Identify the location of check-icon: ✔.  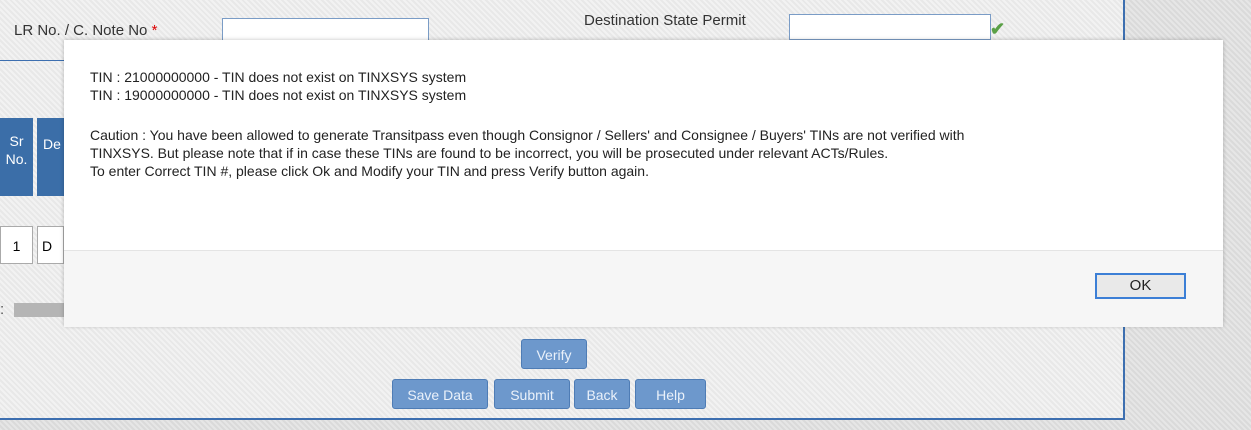
(998, 29).